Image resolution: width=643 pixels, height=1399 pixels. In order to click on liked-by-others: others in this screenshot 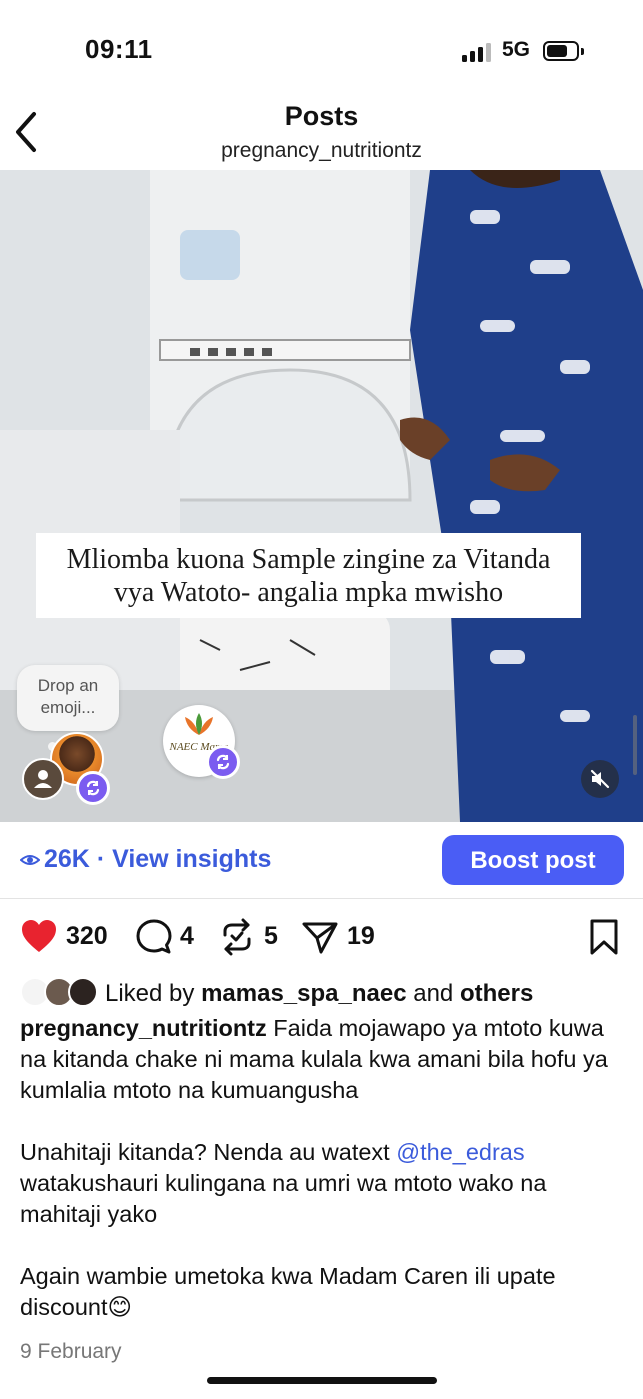, I will do `click(496, 993)`.